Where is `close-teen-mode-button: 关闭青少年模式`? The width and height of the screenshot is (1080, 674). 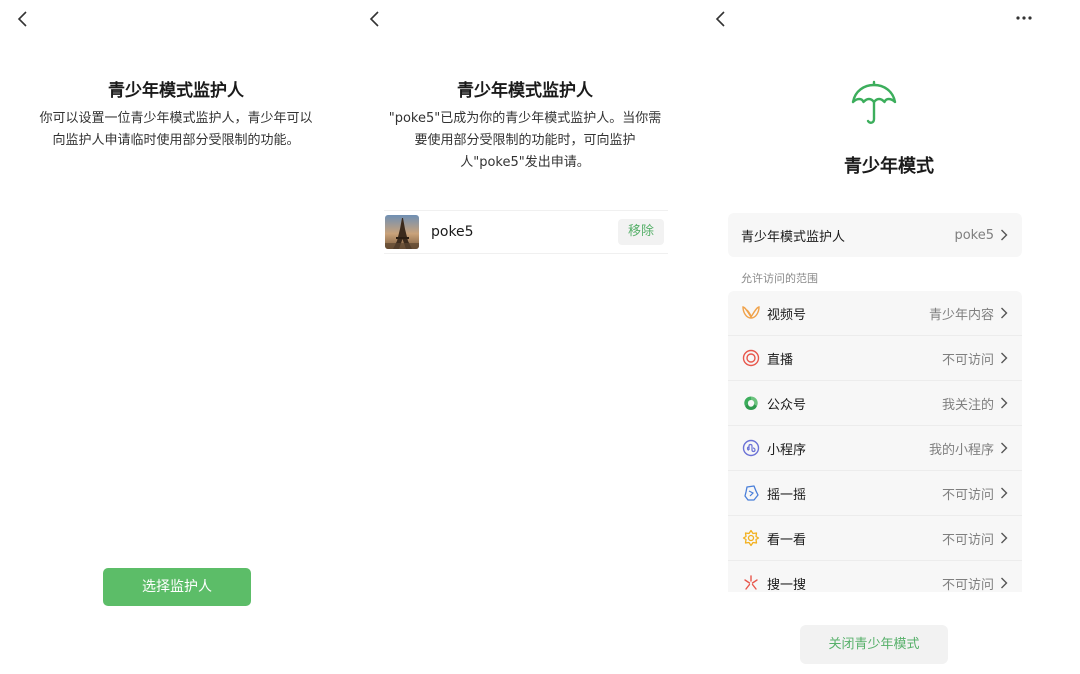 close-teen-mode-button: 关闭青少年模式 is located at coordinates (874, 644).